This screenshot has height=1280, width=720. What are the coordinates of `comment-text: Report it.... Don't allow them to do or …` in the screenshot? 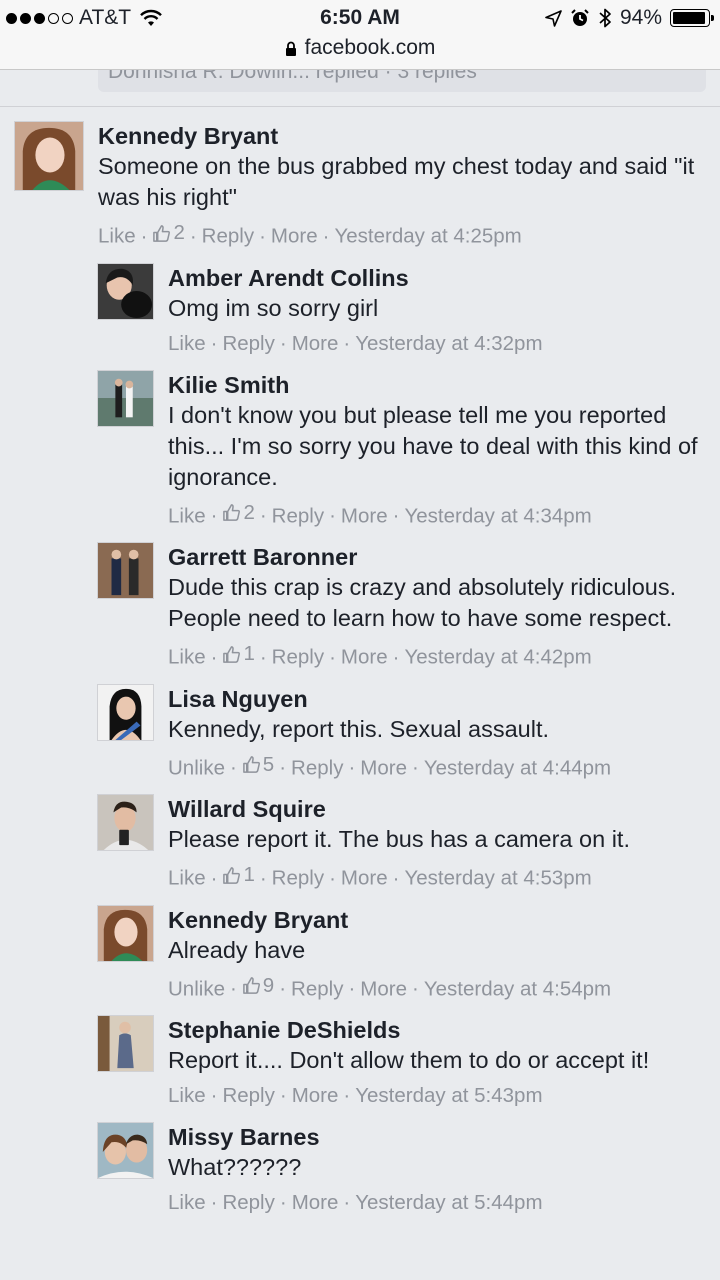 It's located at (409, 1060).